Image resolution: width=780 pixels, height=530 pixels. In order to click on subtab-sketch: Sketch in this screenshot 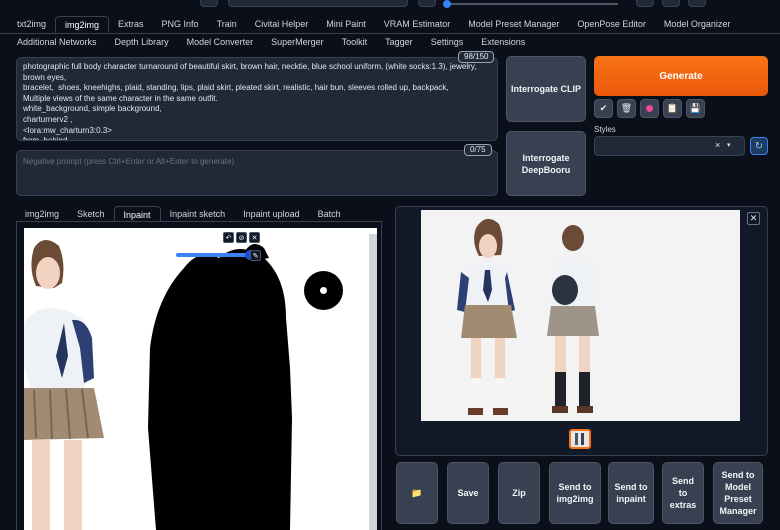, I will do `click(91, 214)`.